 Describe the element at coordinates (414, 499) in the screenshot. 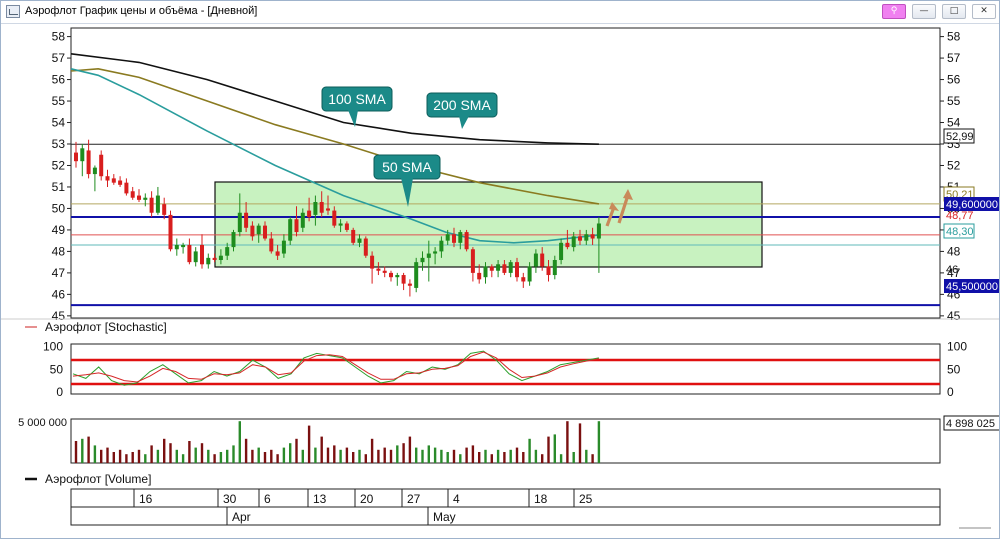

I see `day-label: 27` at that location.